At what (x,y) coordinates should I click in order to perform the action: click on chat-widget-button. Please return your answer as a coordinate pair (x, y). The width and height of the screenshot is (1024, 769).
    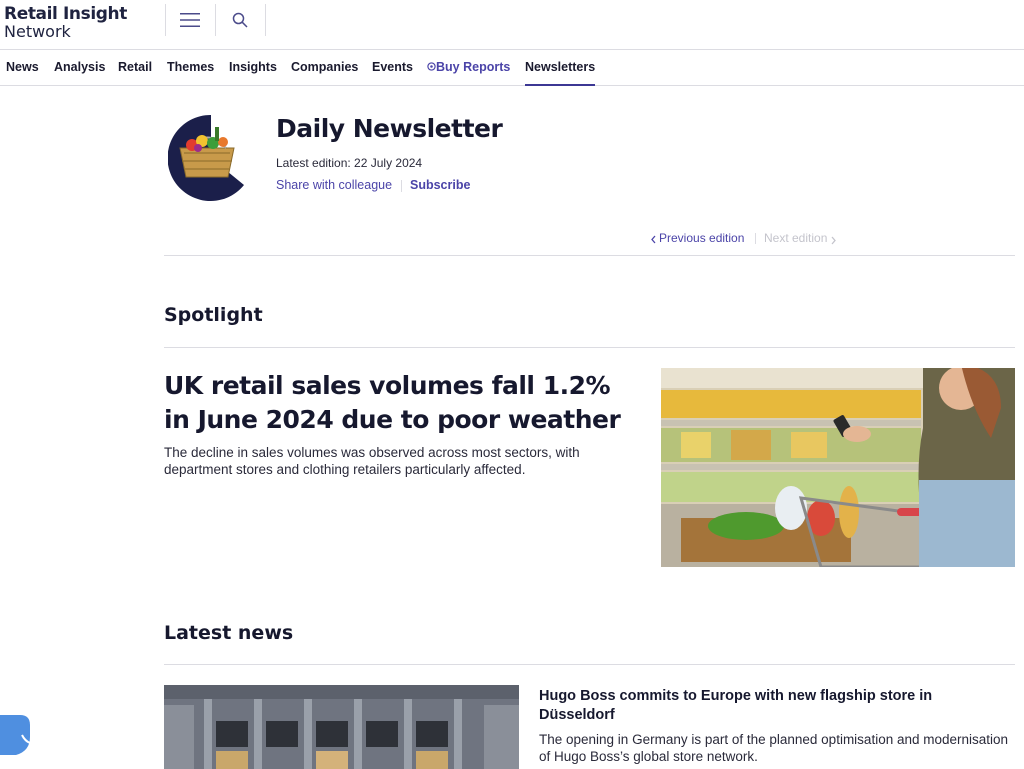
    Looking at the image, I should click on (16, 736).